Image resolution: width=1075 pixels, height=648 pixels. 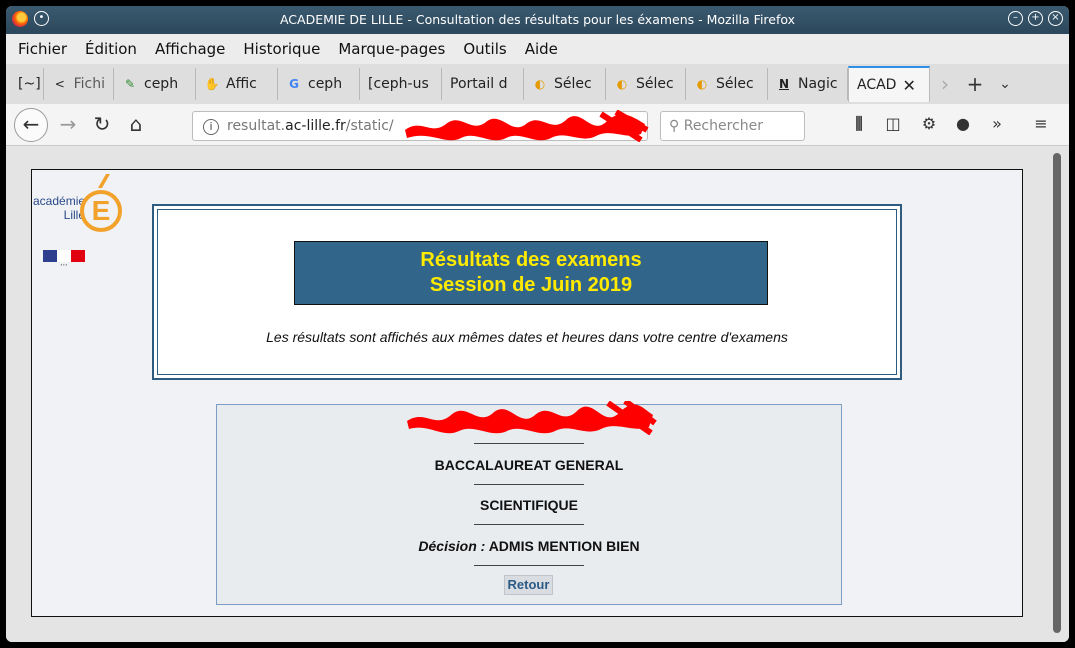 What do you see at coordinates (68, 124) in the screenshot?
I see `forward-button-icon: →` at bounding box center [68, 124].